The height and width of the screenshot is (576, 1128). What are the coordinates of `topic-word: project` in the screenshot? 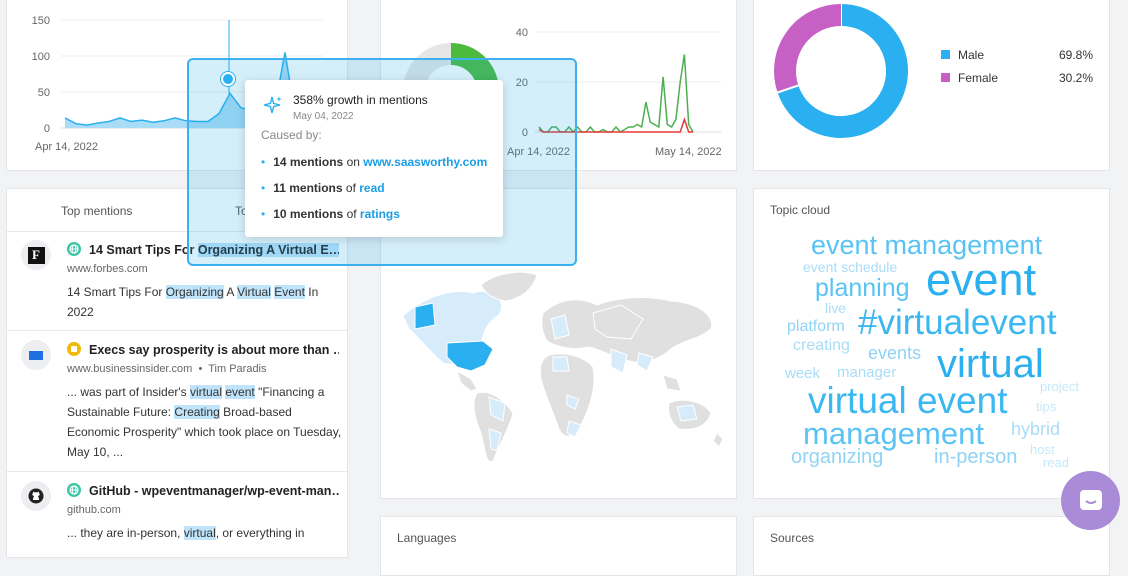 It's located at (1059, 386).